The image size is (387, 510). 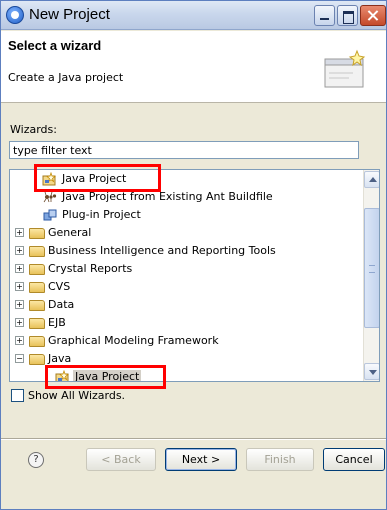 What do you see at coordinates (66, 77) in the screenshot?
I see `wizard-description: Create a Java project` at bounding box center [66, 77].